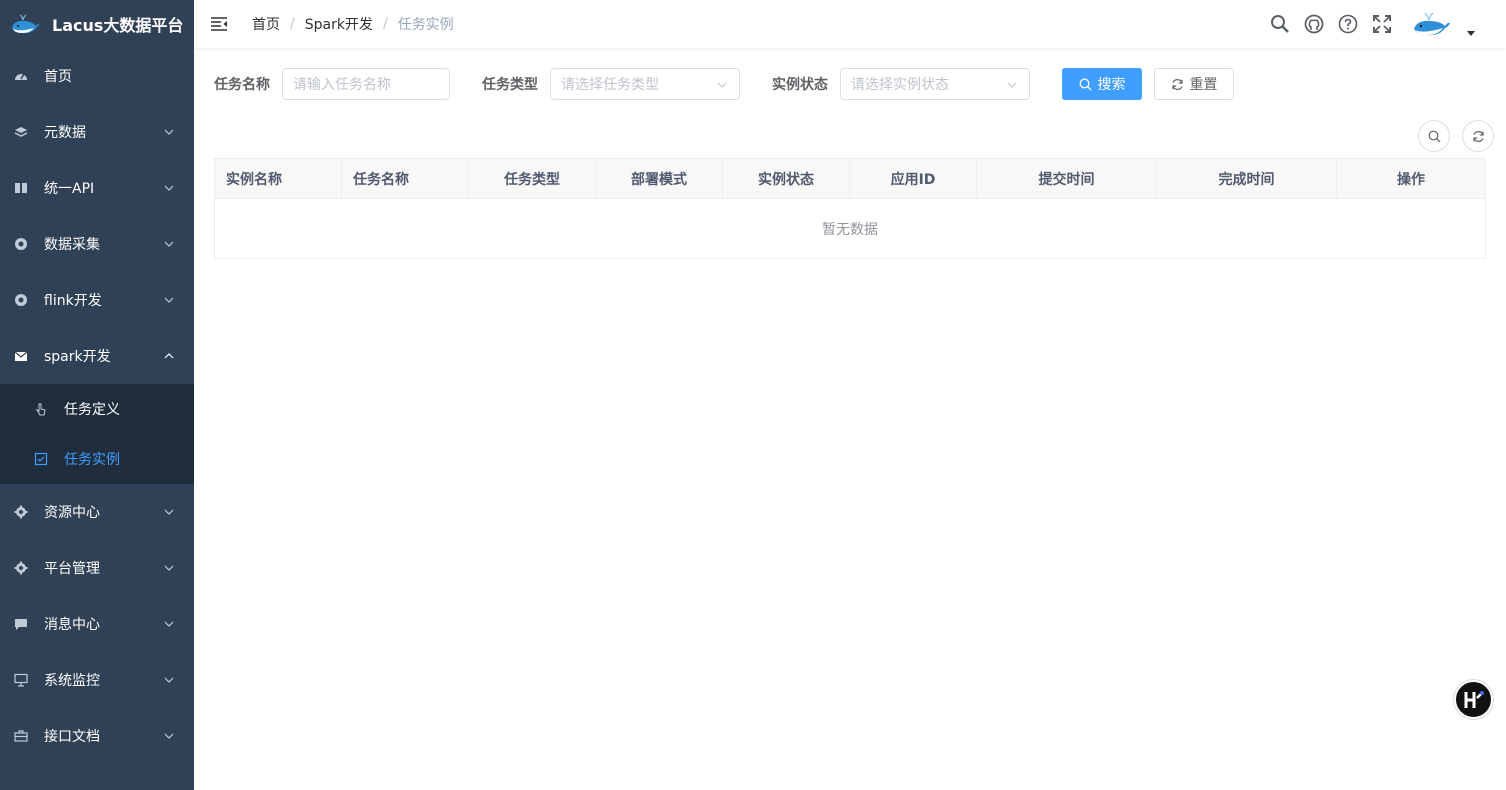 Image resolution: width=1506 pixels, height=790 pixels. I want to click on sidebar-item-metadata: 元数据, so click(97, 132).